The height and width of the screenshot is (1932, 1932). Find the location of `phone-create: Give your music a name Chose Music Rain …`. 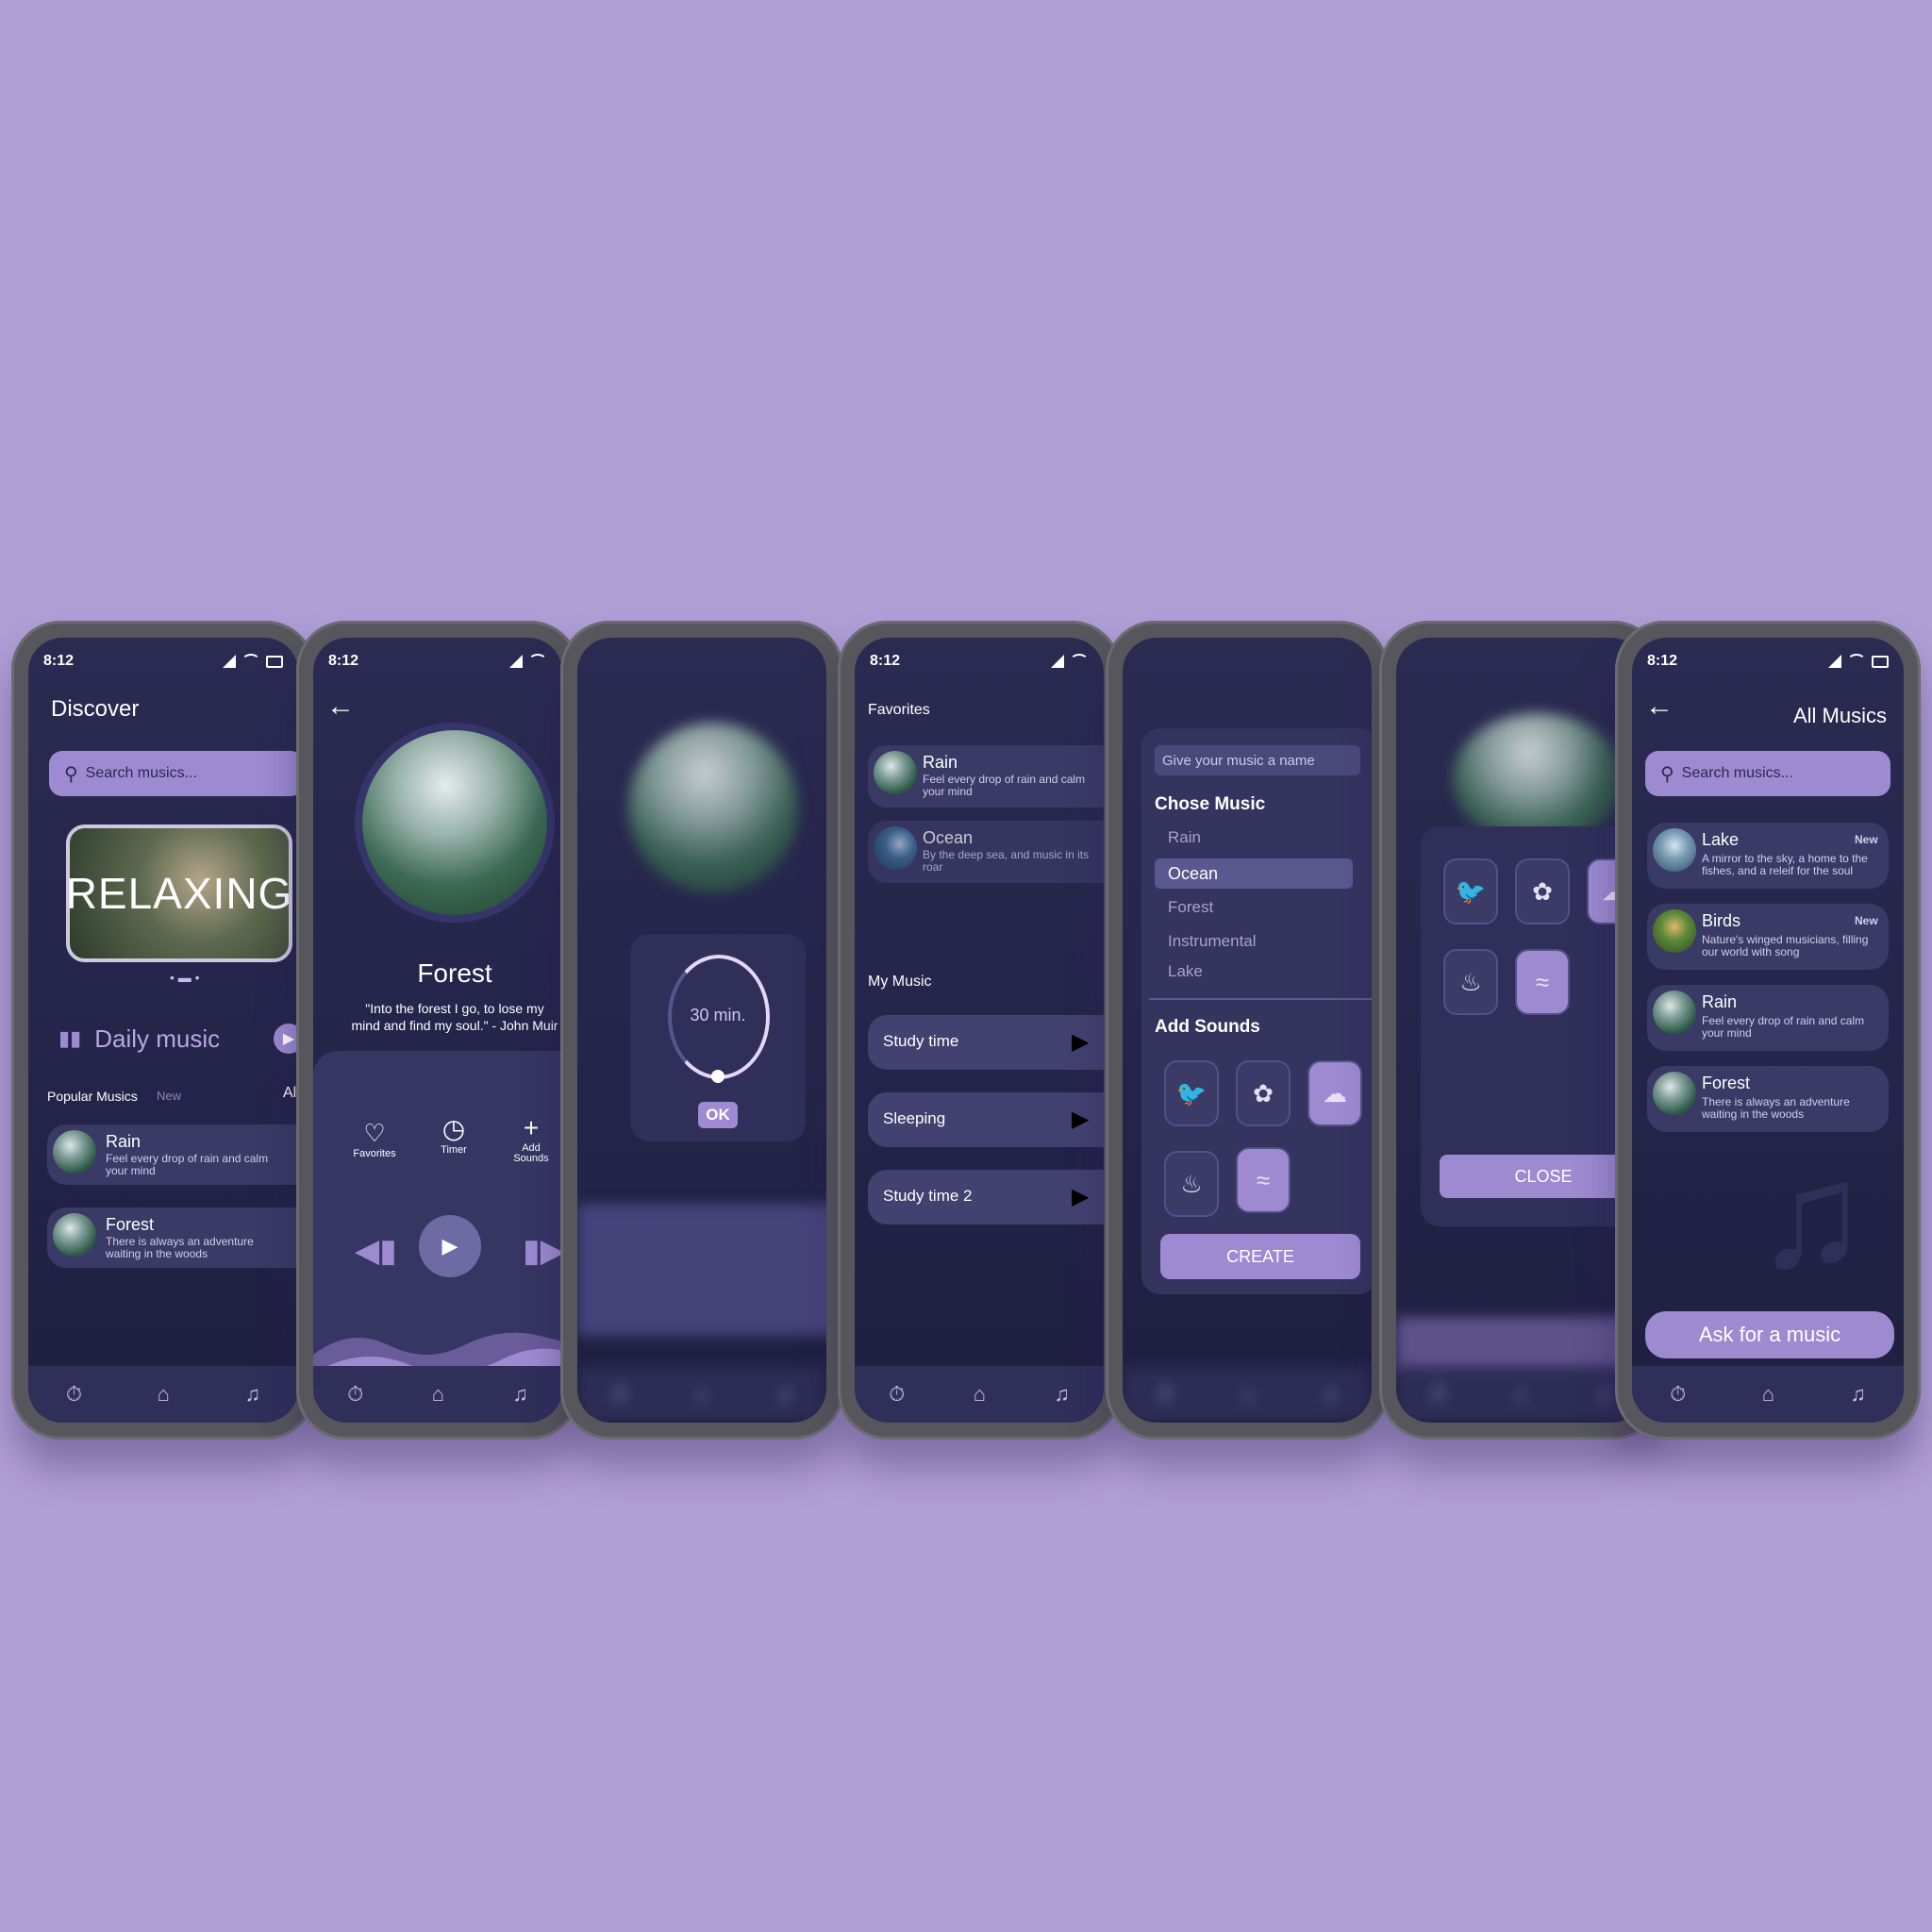

phone-create: Give your music a name Chose Music Rain … is located at coordinates (1248, 1030).